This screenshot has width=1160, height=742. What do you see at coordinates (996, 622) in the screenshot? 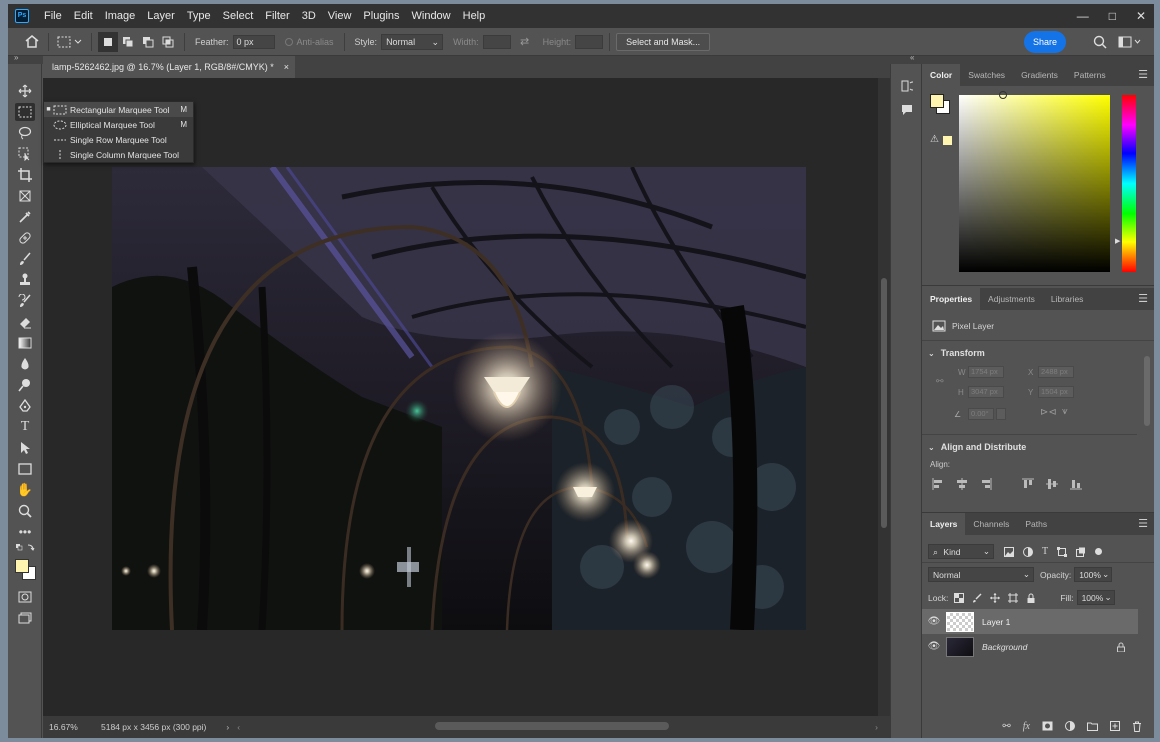
I see `layer-name: Layer 1` at bounding box center [996, 622].